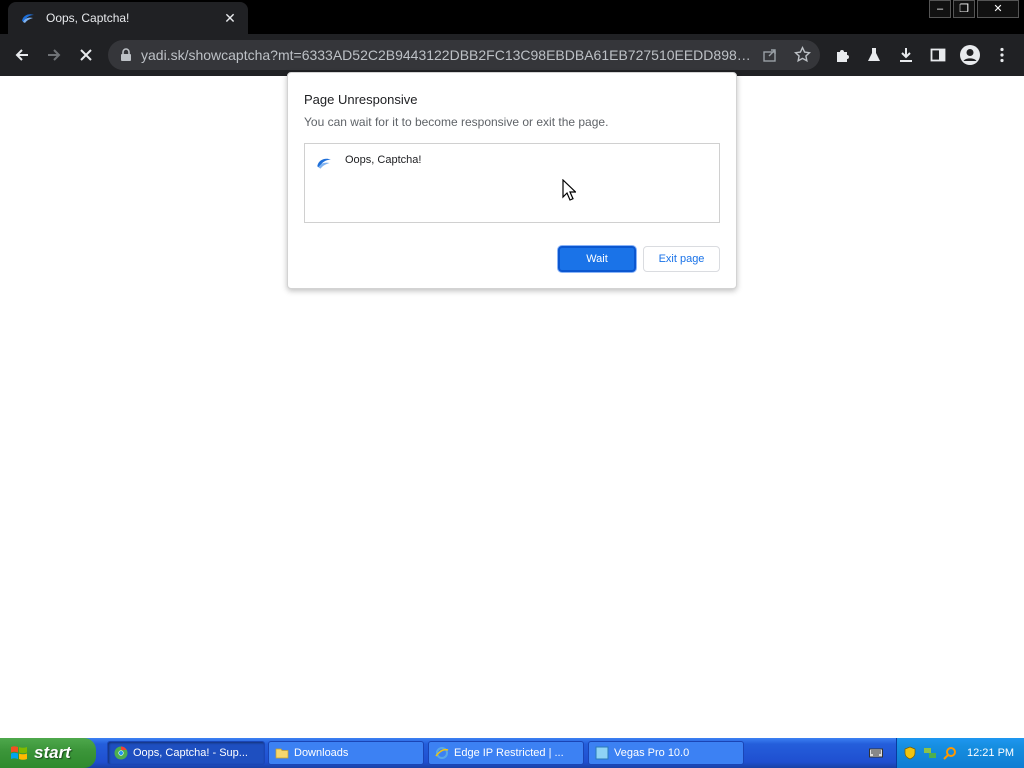 The width and height of the screenshot is (1024, 768). Describe the element at coordinates (998, 9) in the screenshot. I see `close-window-button: ✕` at that location.